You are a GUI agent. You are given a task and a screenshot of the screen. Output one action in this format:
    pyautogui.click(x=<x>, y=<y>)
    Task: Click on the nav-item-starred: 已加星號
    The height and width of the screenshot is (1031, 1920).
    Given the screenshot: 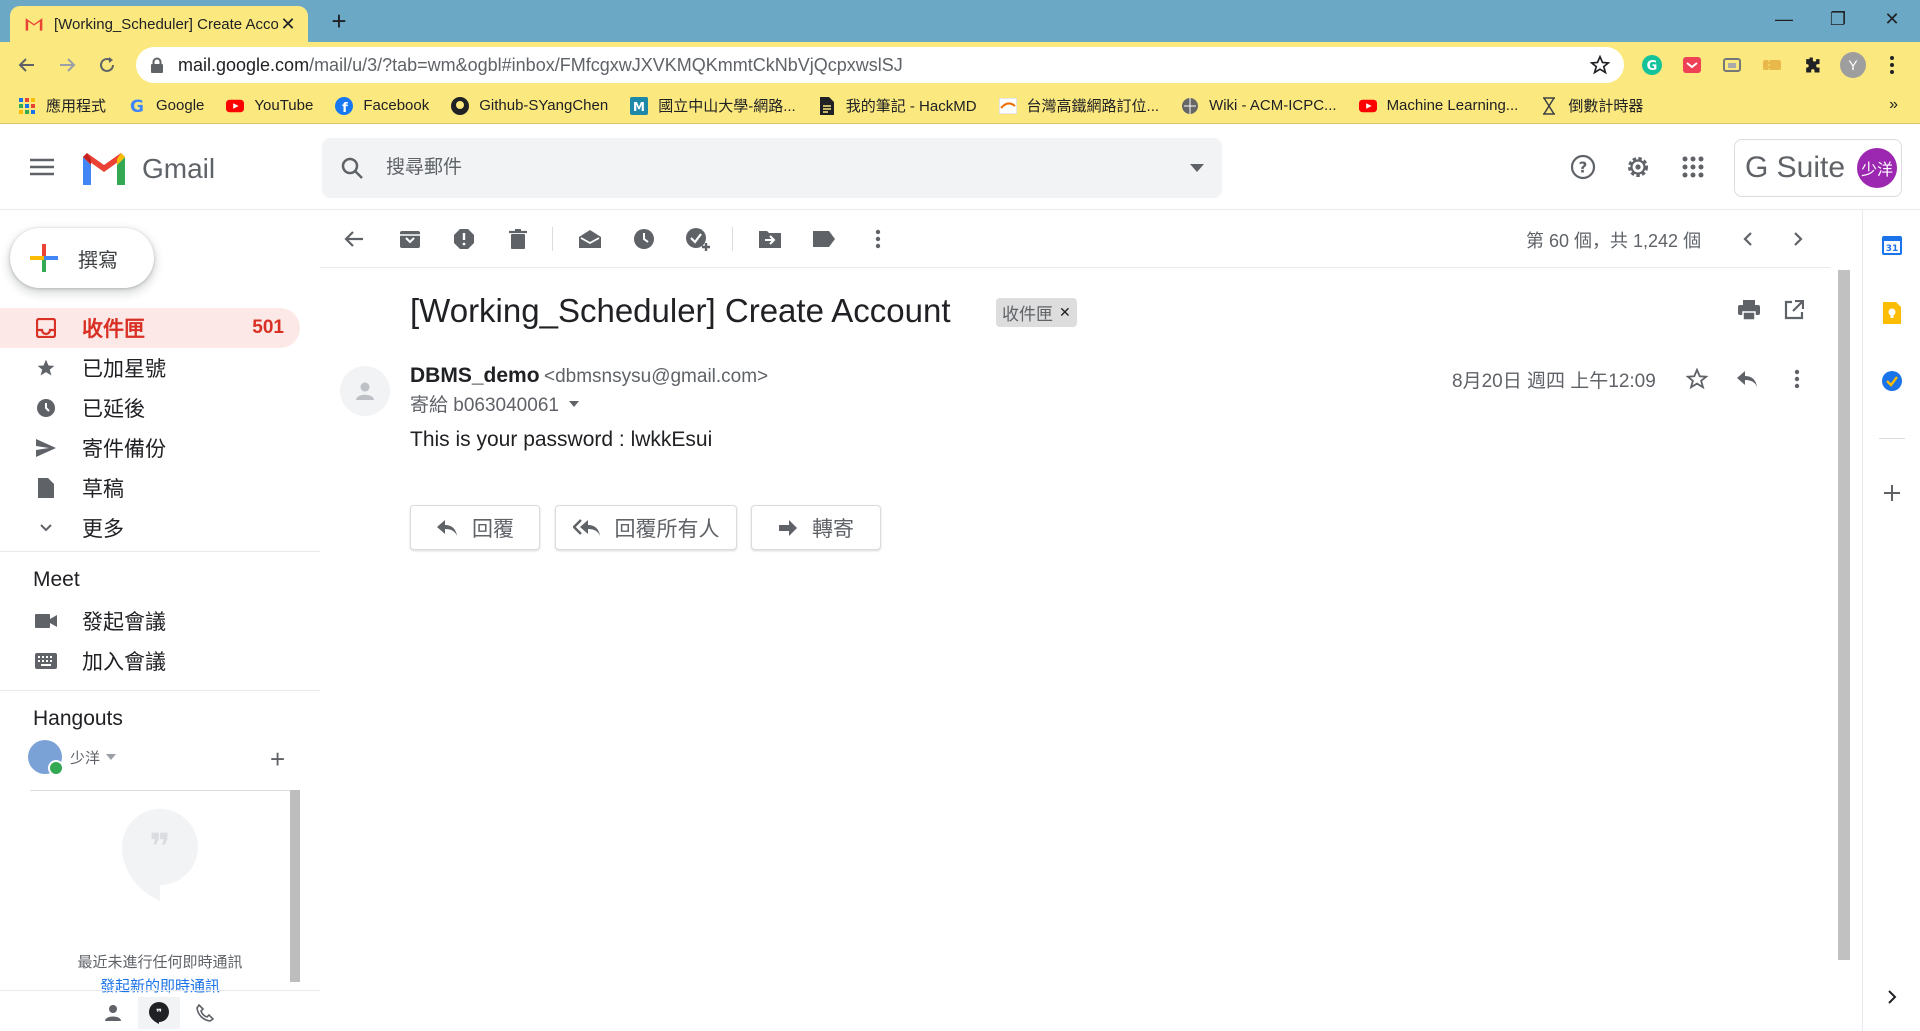 What is the action you would take?
    pyautogui.click(x=150, y=368)
    